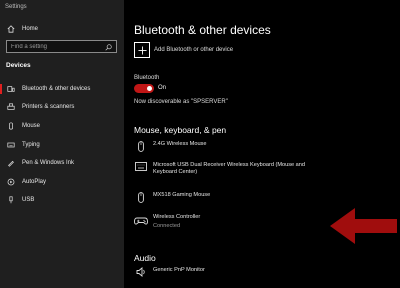 This screenshot has width=400, height=288. What do you see at coordinates (11, 89) in the screenshot?
I see `bluetooth-icon` at bounding box center [11, 89].